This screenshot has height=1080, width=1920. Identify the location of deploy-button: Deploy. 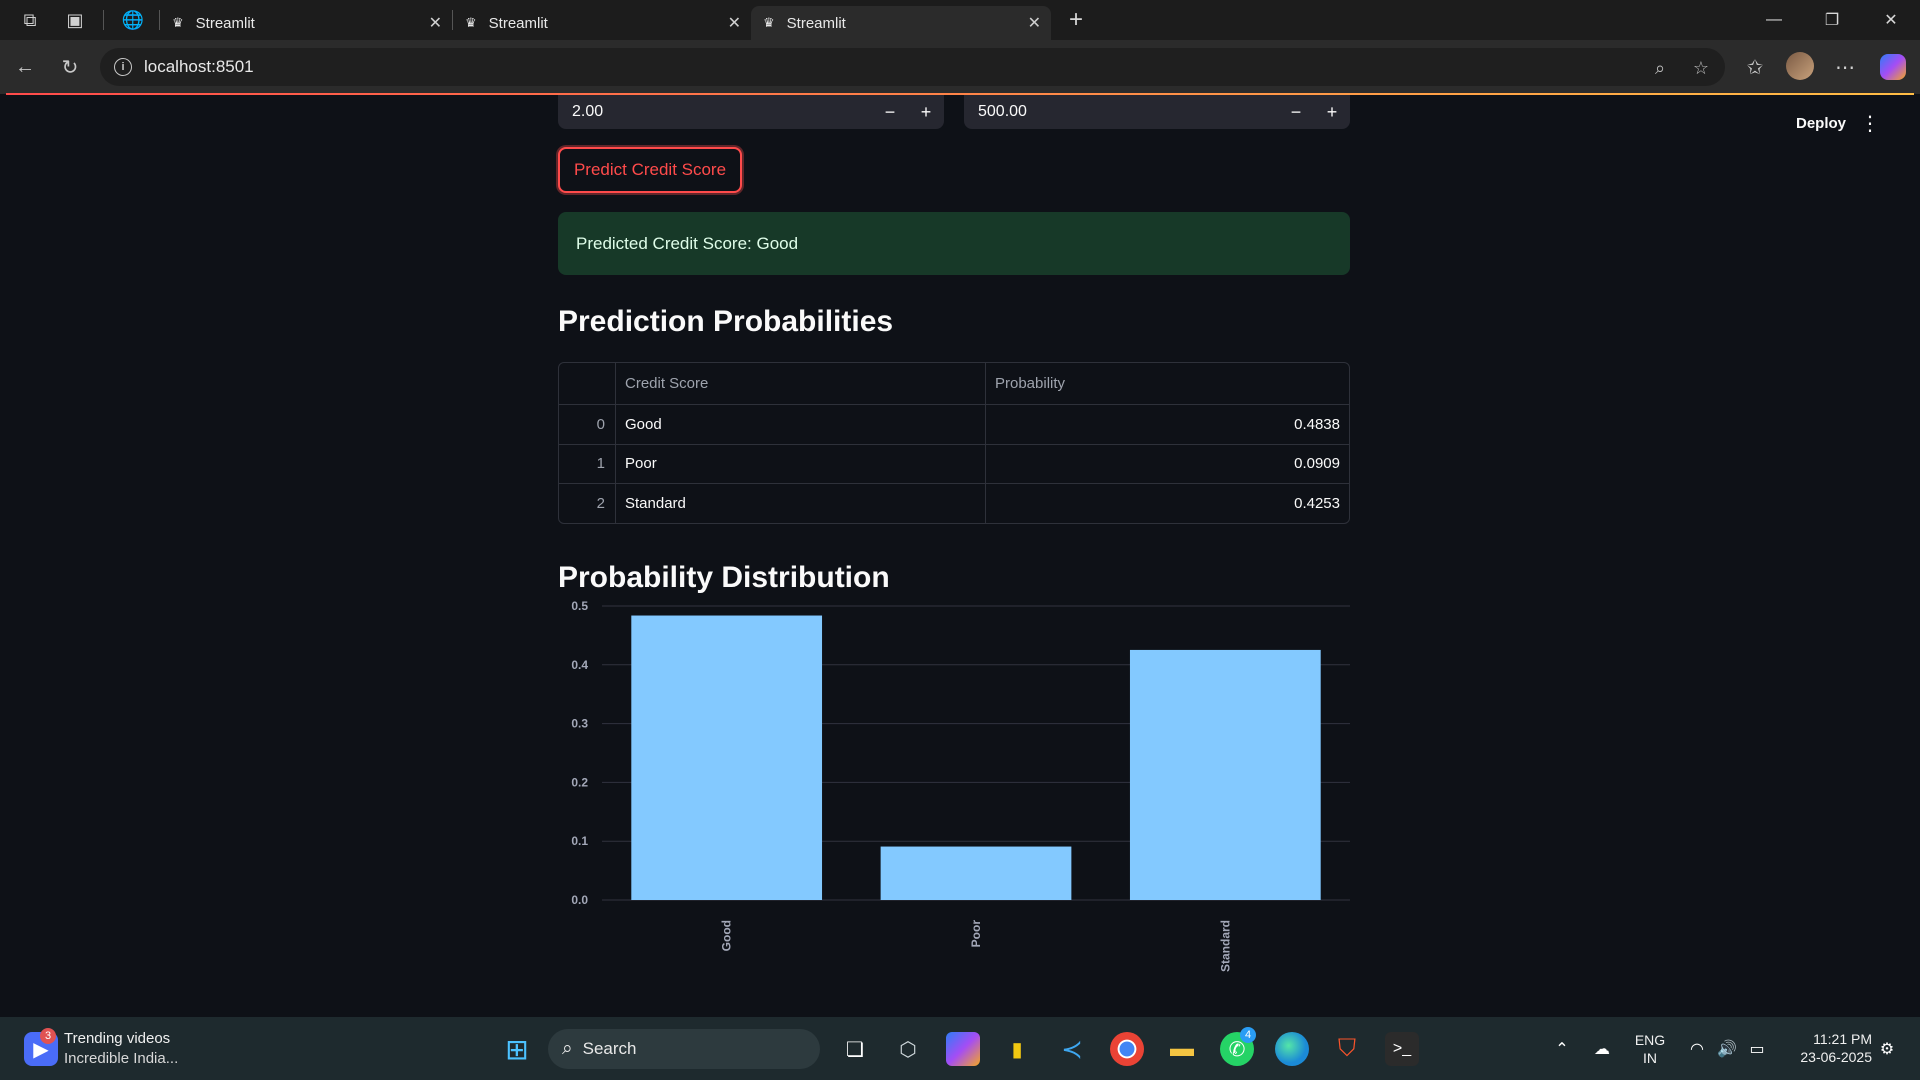
(1821, 123).